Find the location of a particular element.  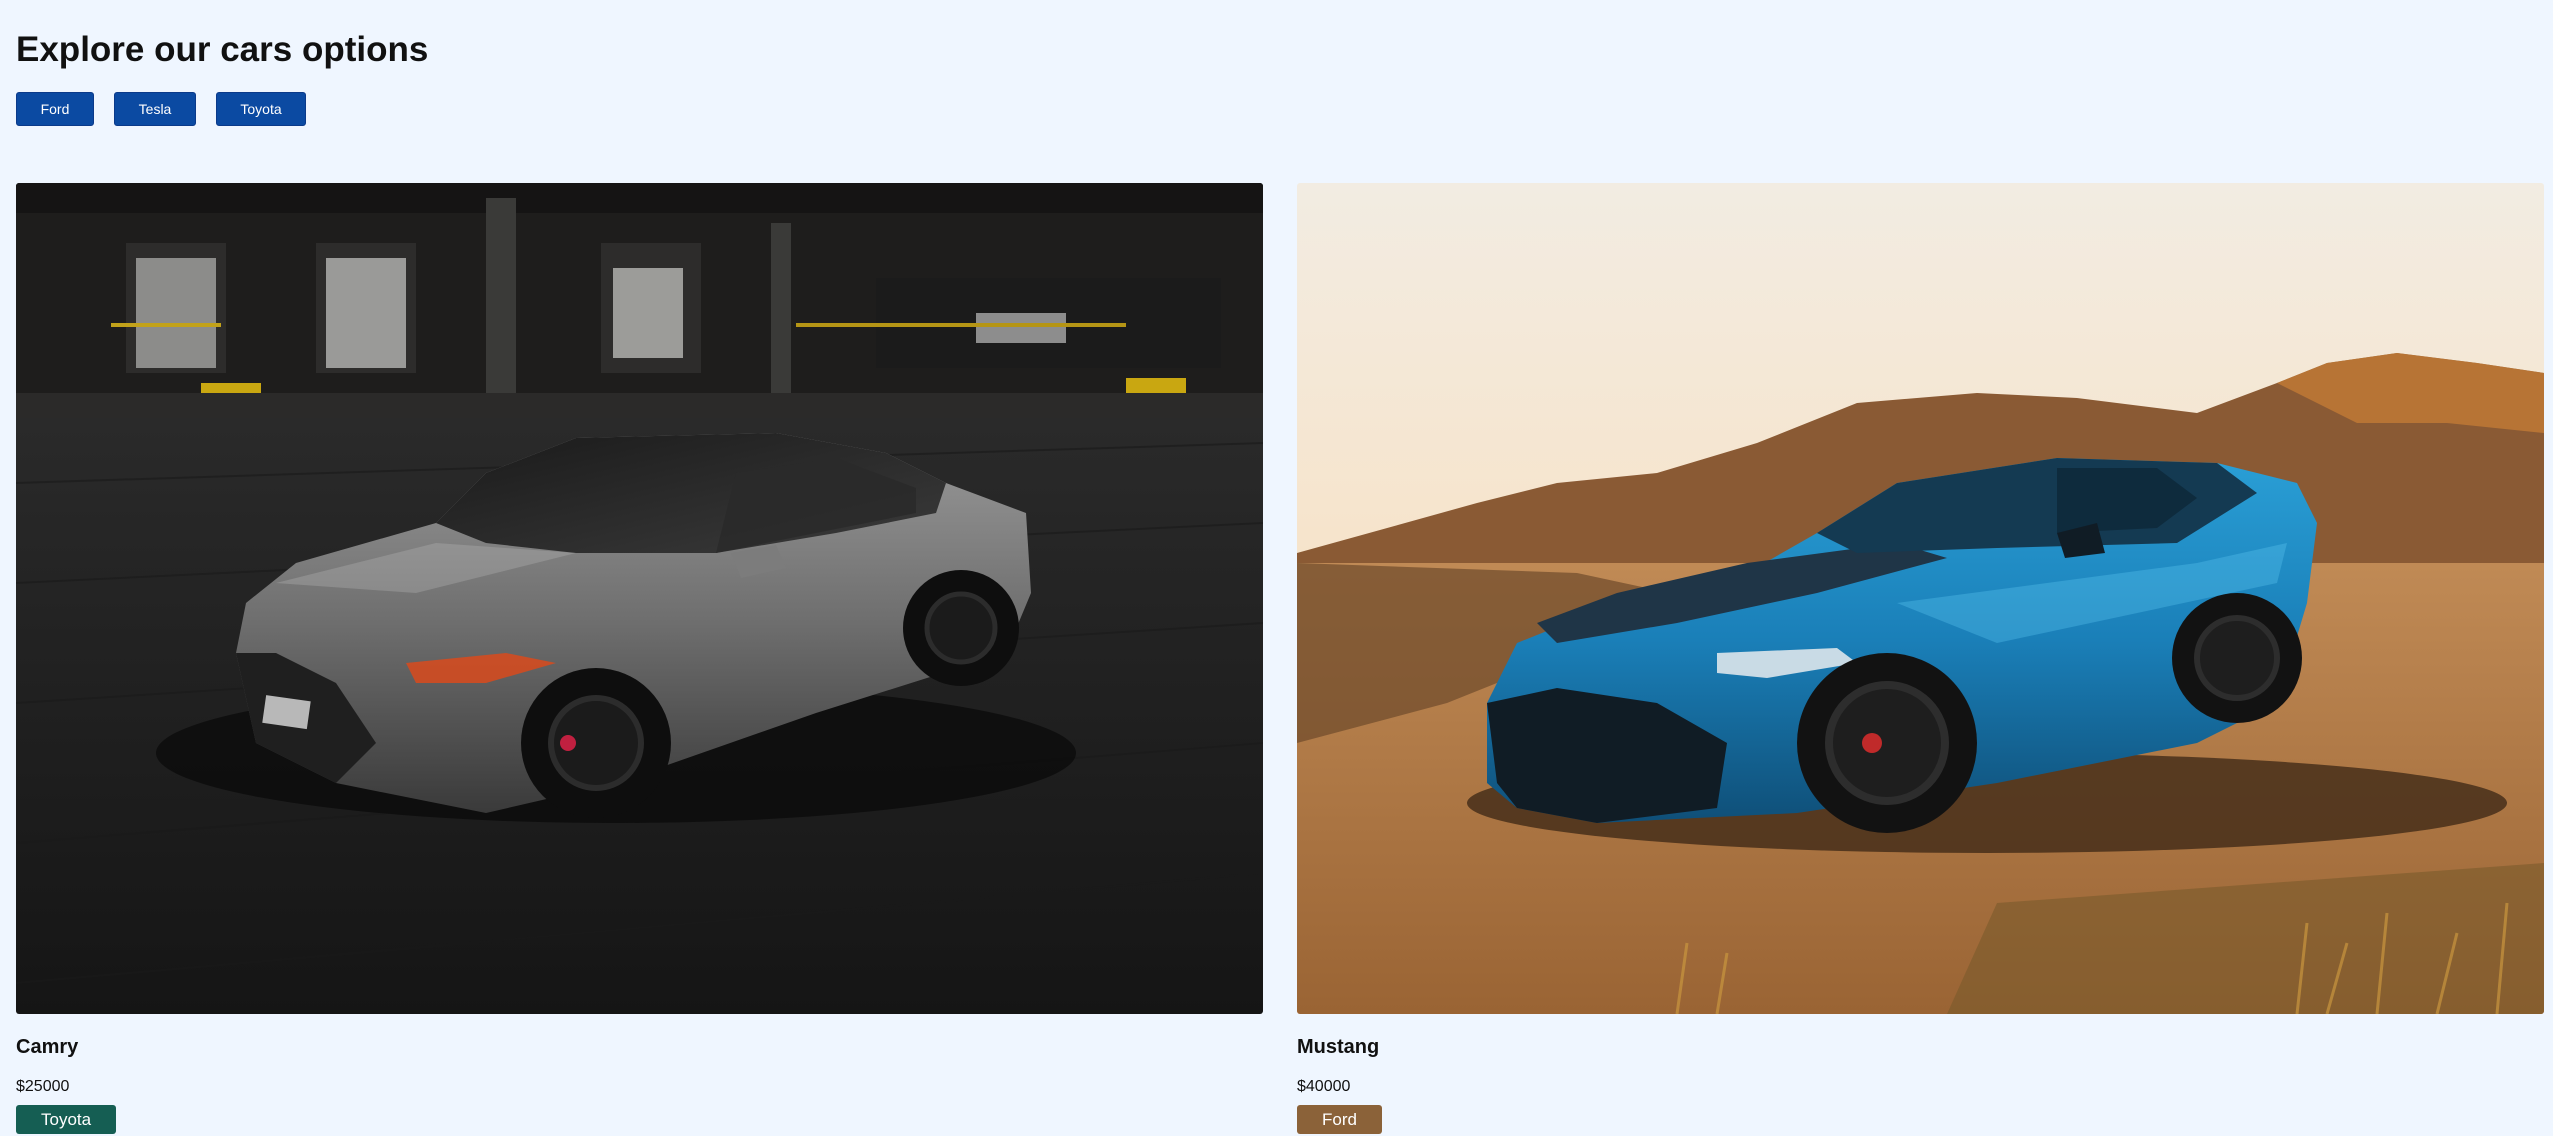

brand-filter-bar: Ford Tesla Toyota is located at coordinates (161, 109).